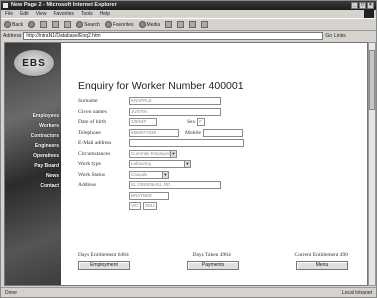 The height and width of the screenshot is (298, 377). What do you see at coordinates (56, 24) in the screenshot?
I see `refresh-icon` at bounding box center [56, 24].